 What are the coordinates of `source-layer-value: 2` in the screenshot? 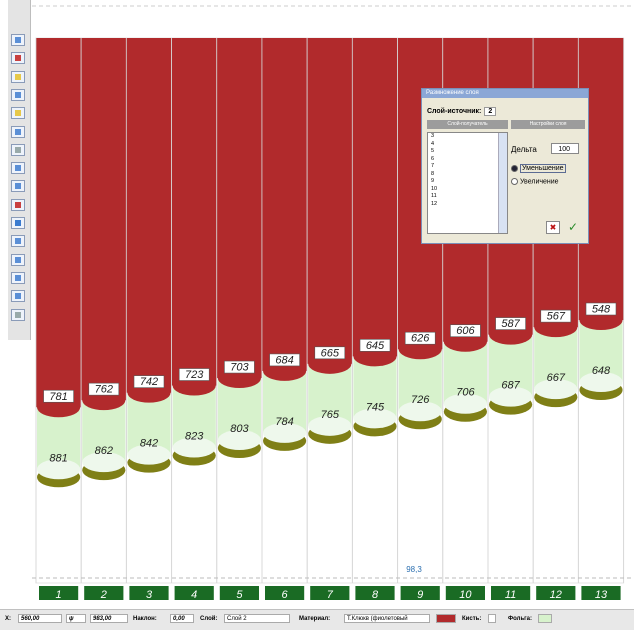 It's located at (490, 111).